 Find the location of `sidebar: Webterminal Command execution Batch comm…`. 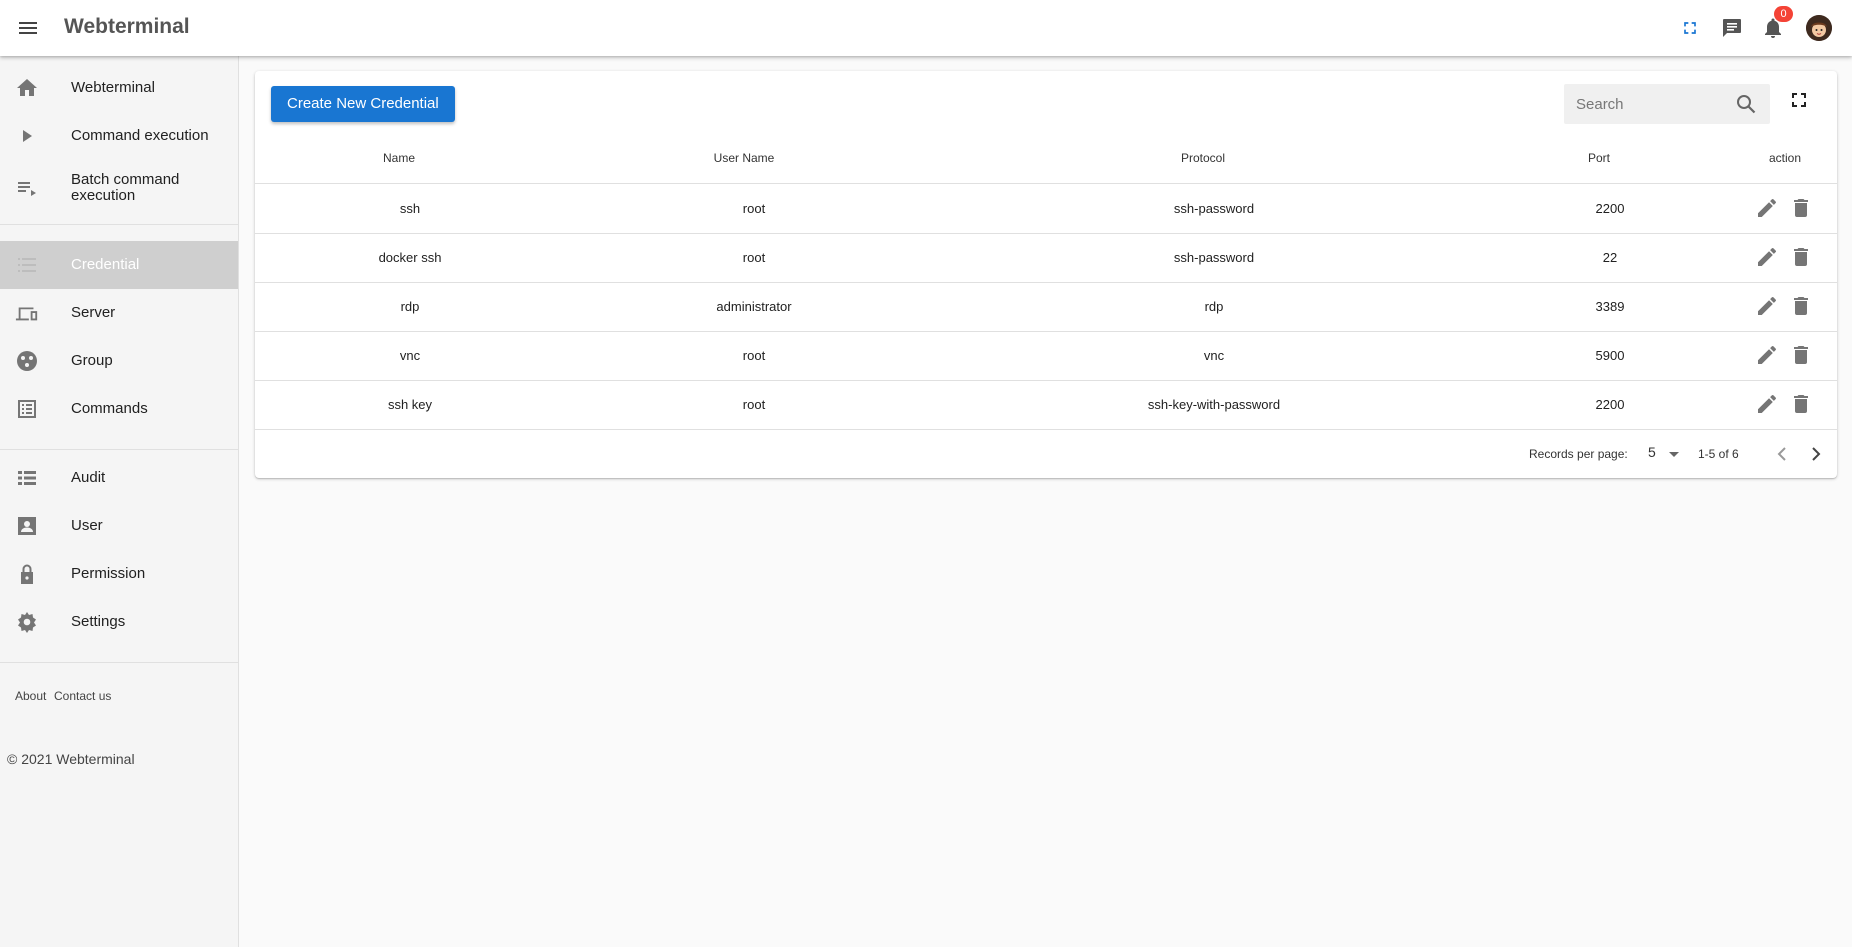

sidebar: Webterminal Command execution Batch comm… is located at coordinates (119, 501).